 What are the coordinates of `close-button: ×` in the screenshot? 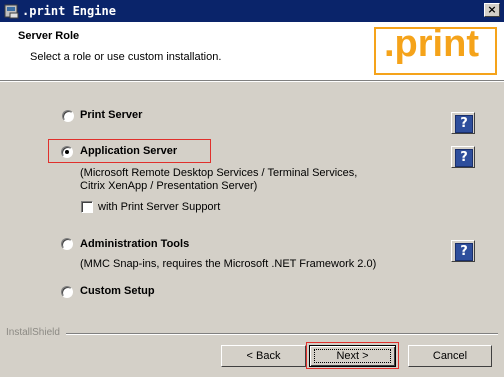 It's located at (492, 10).